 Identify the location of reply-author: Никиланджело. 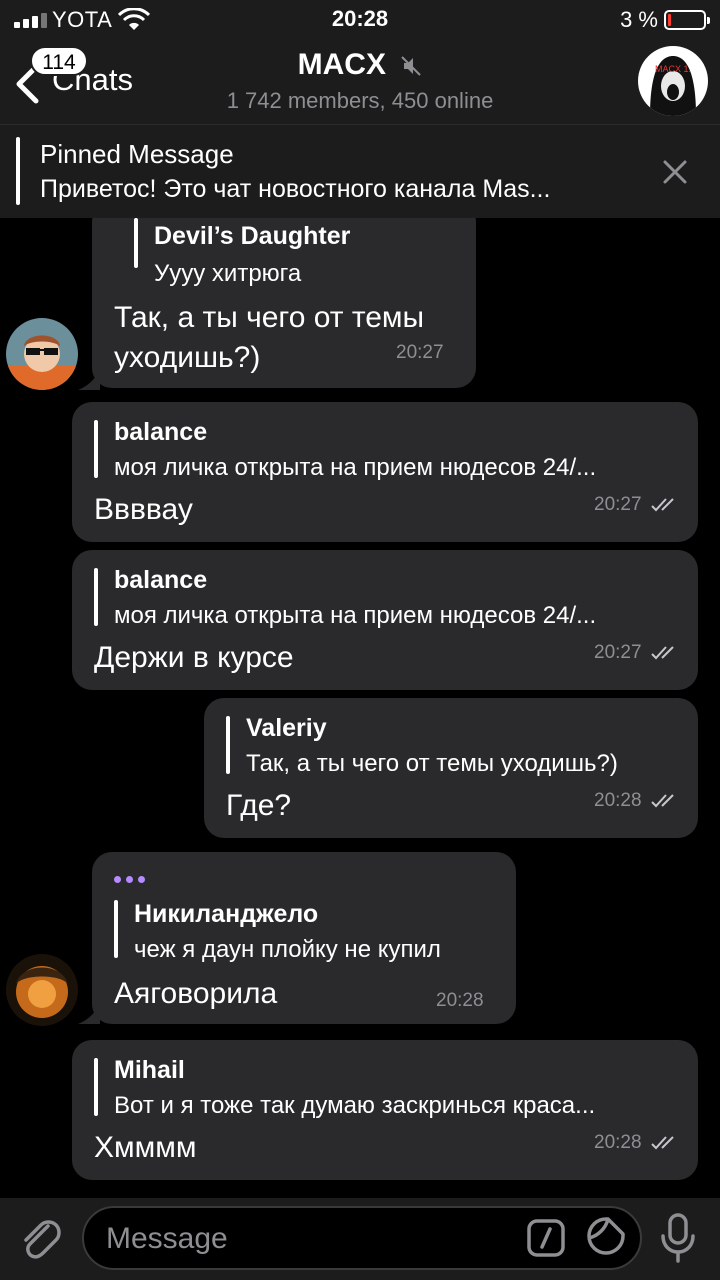
(226, 914).